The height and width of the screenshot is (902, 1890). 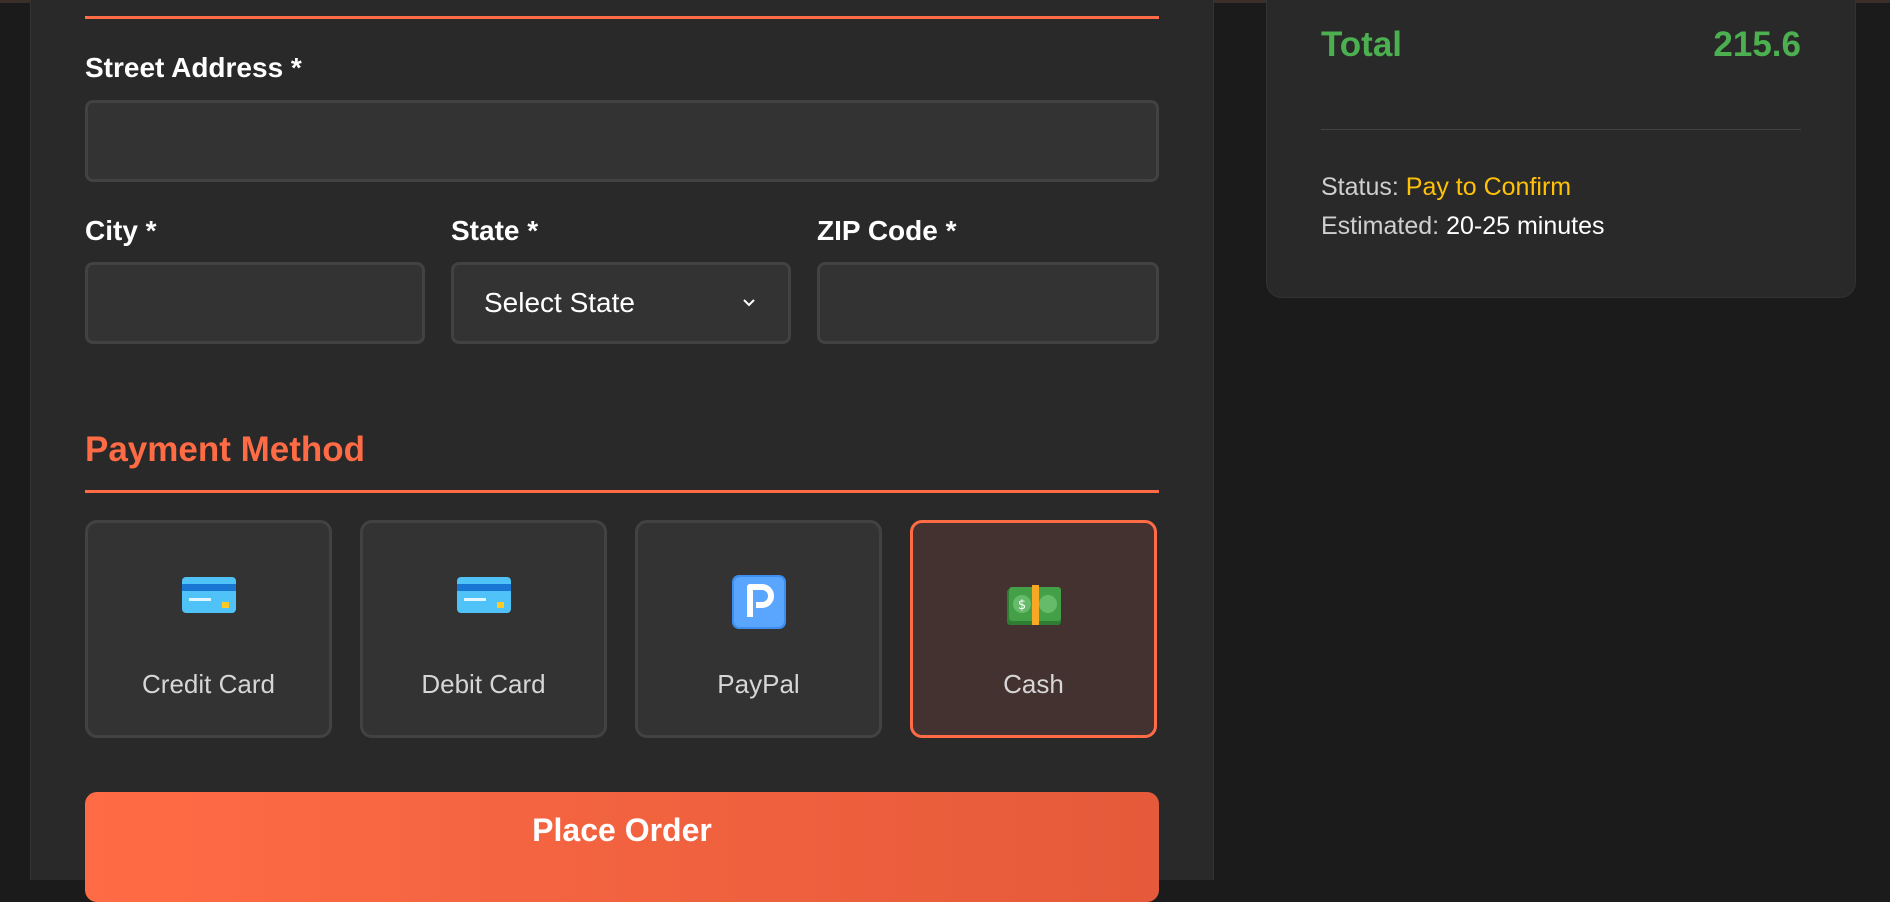 What do you see at coordinates (1561, 129) in the screenshot?
I see `summary-divider` at bounding box center [1561, 129].